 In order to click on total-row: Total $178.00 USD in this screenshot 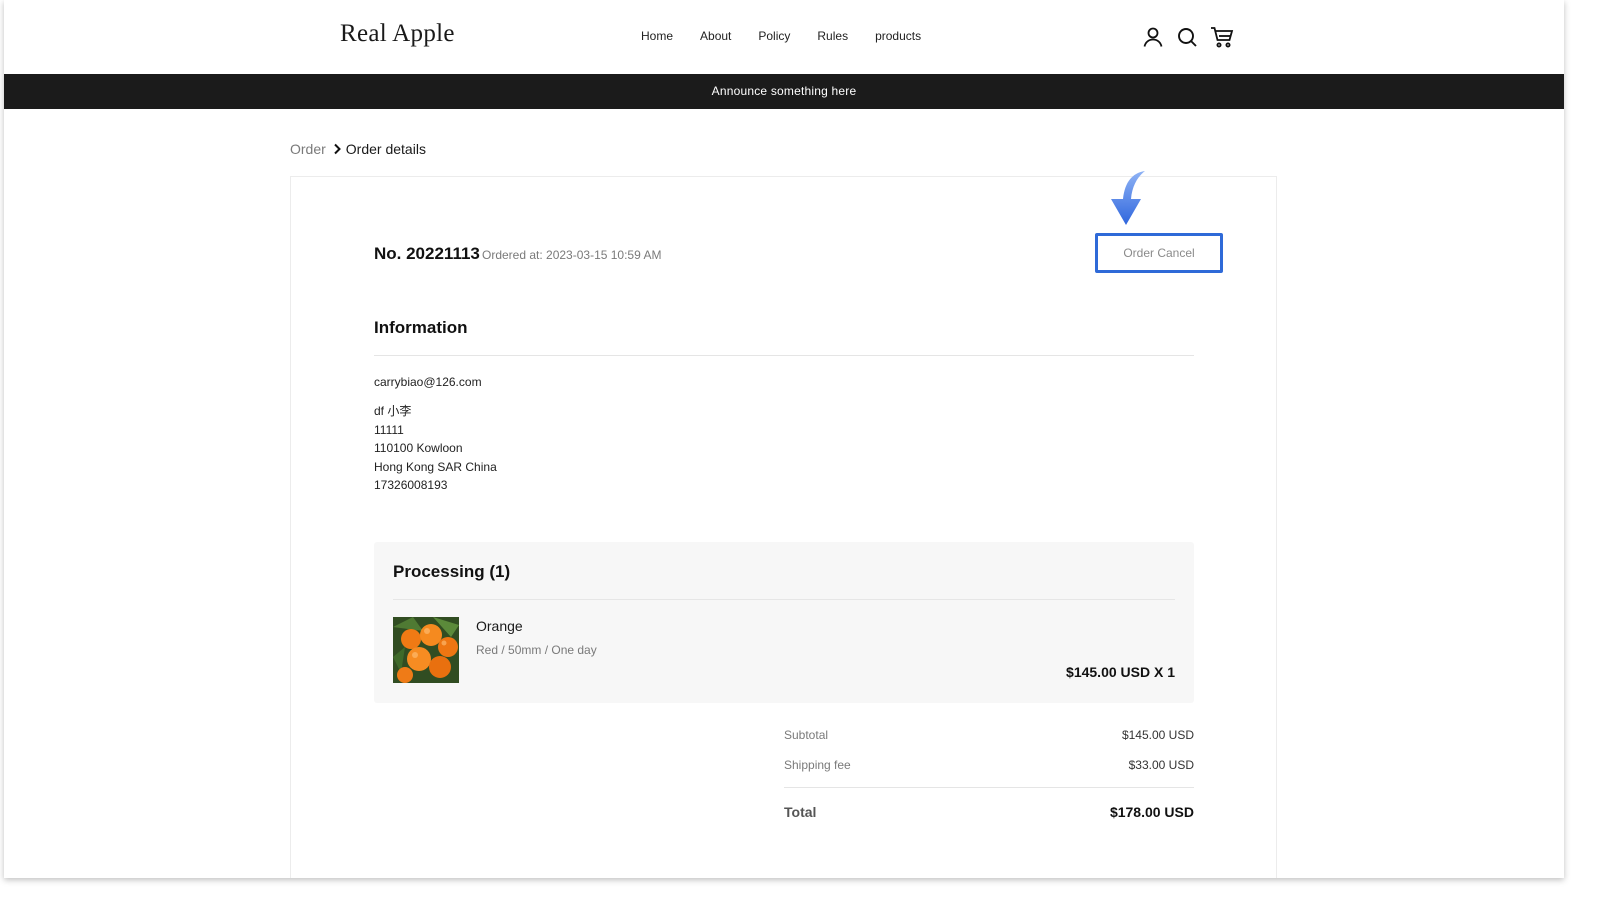, I will do `click(989, 812)`.